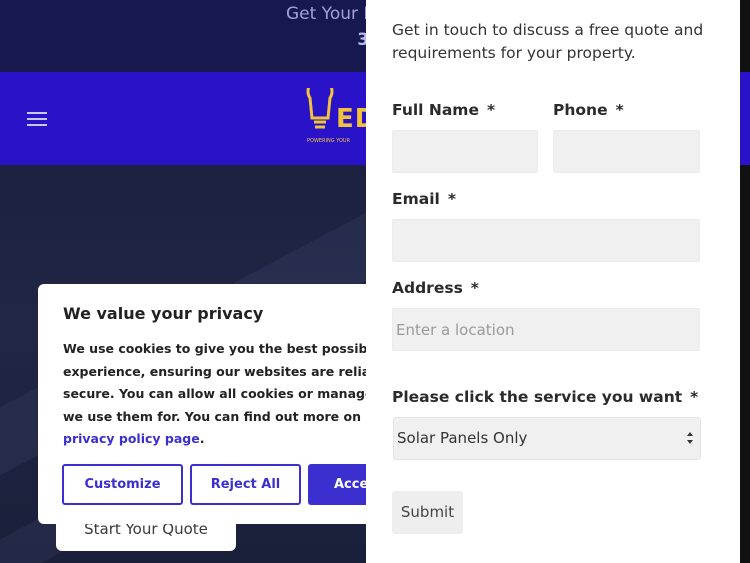  Describe the element at coordinates (427, 512) in the screenshot. I see `submit-button: Submit` at that location.